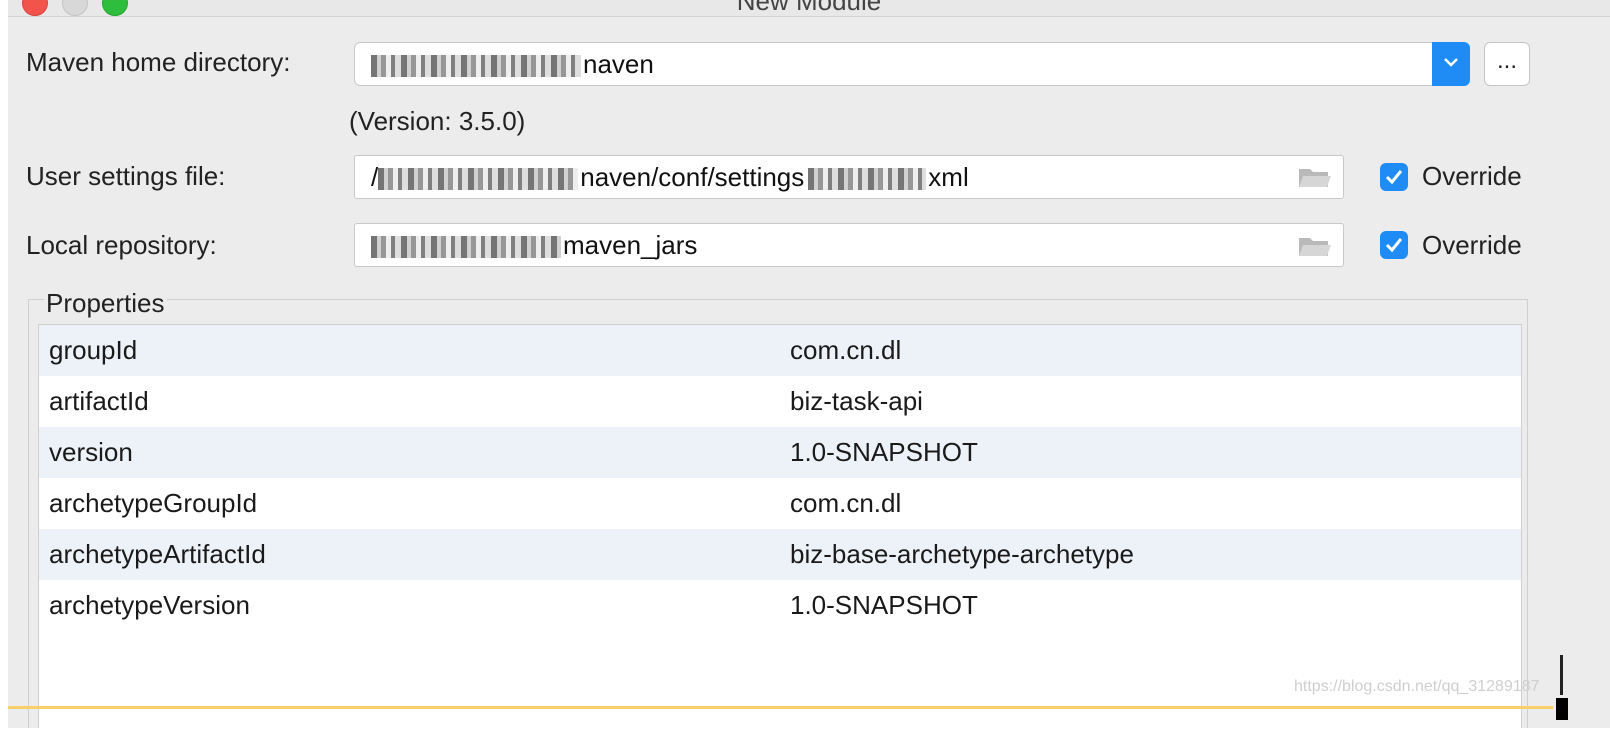 This screenshot has width=1610, height=752. I want to click on user-settings-override-checkbox, so click(1394, 177).